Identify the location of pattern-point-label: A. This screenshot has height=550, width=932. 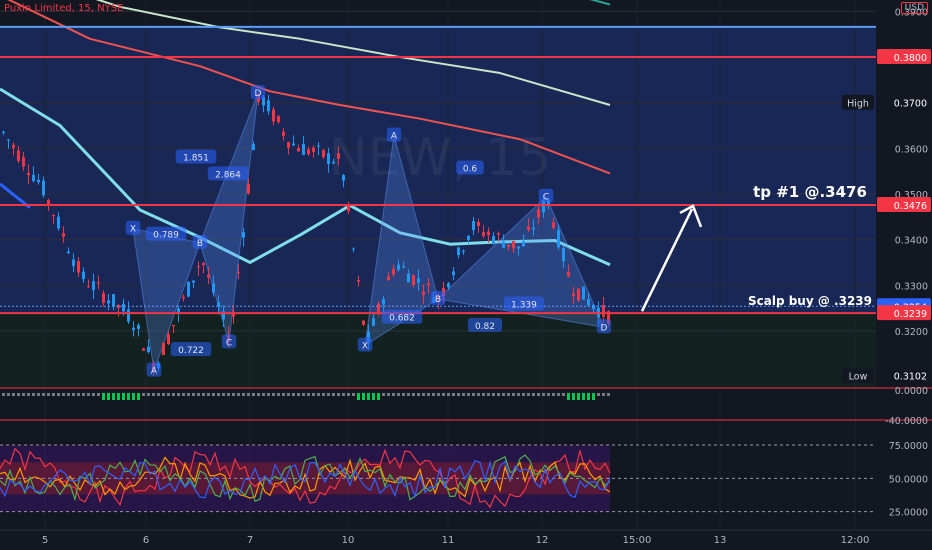
(394, 137).